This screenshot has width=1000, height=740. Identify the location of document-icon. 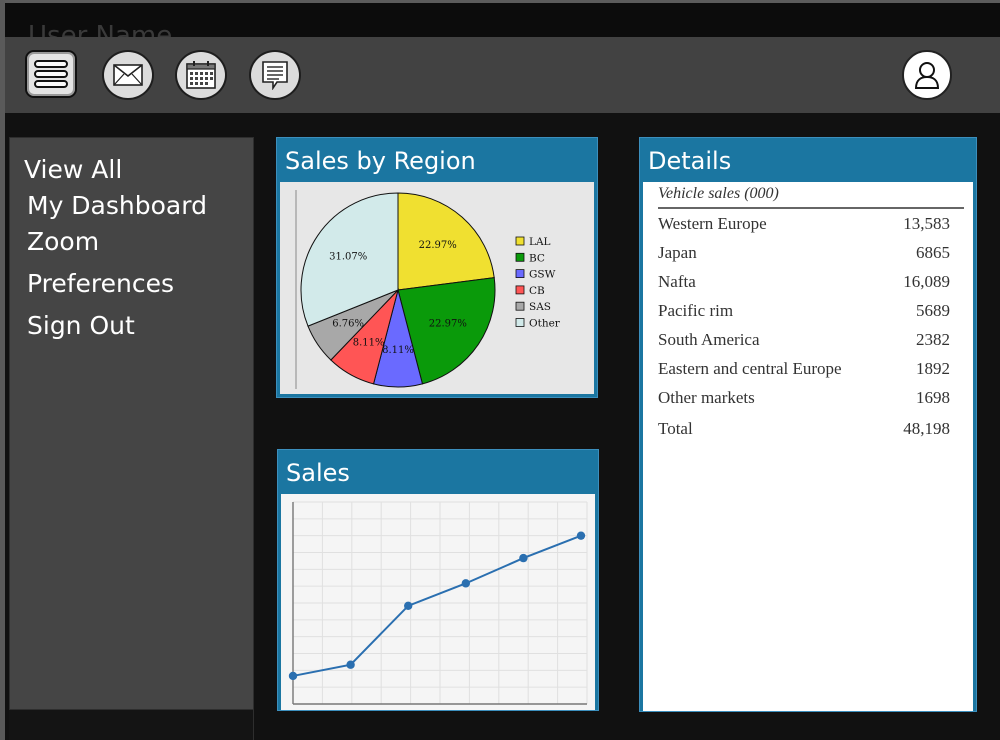
(275, 75).